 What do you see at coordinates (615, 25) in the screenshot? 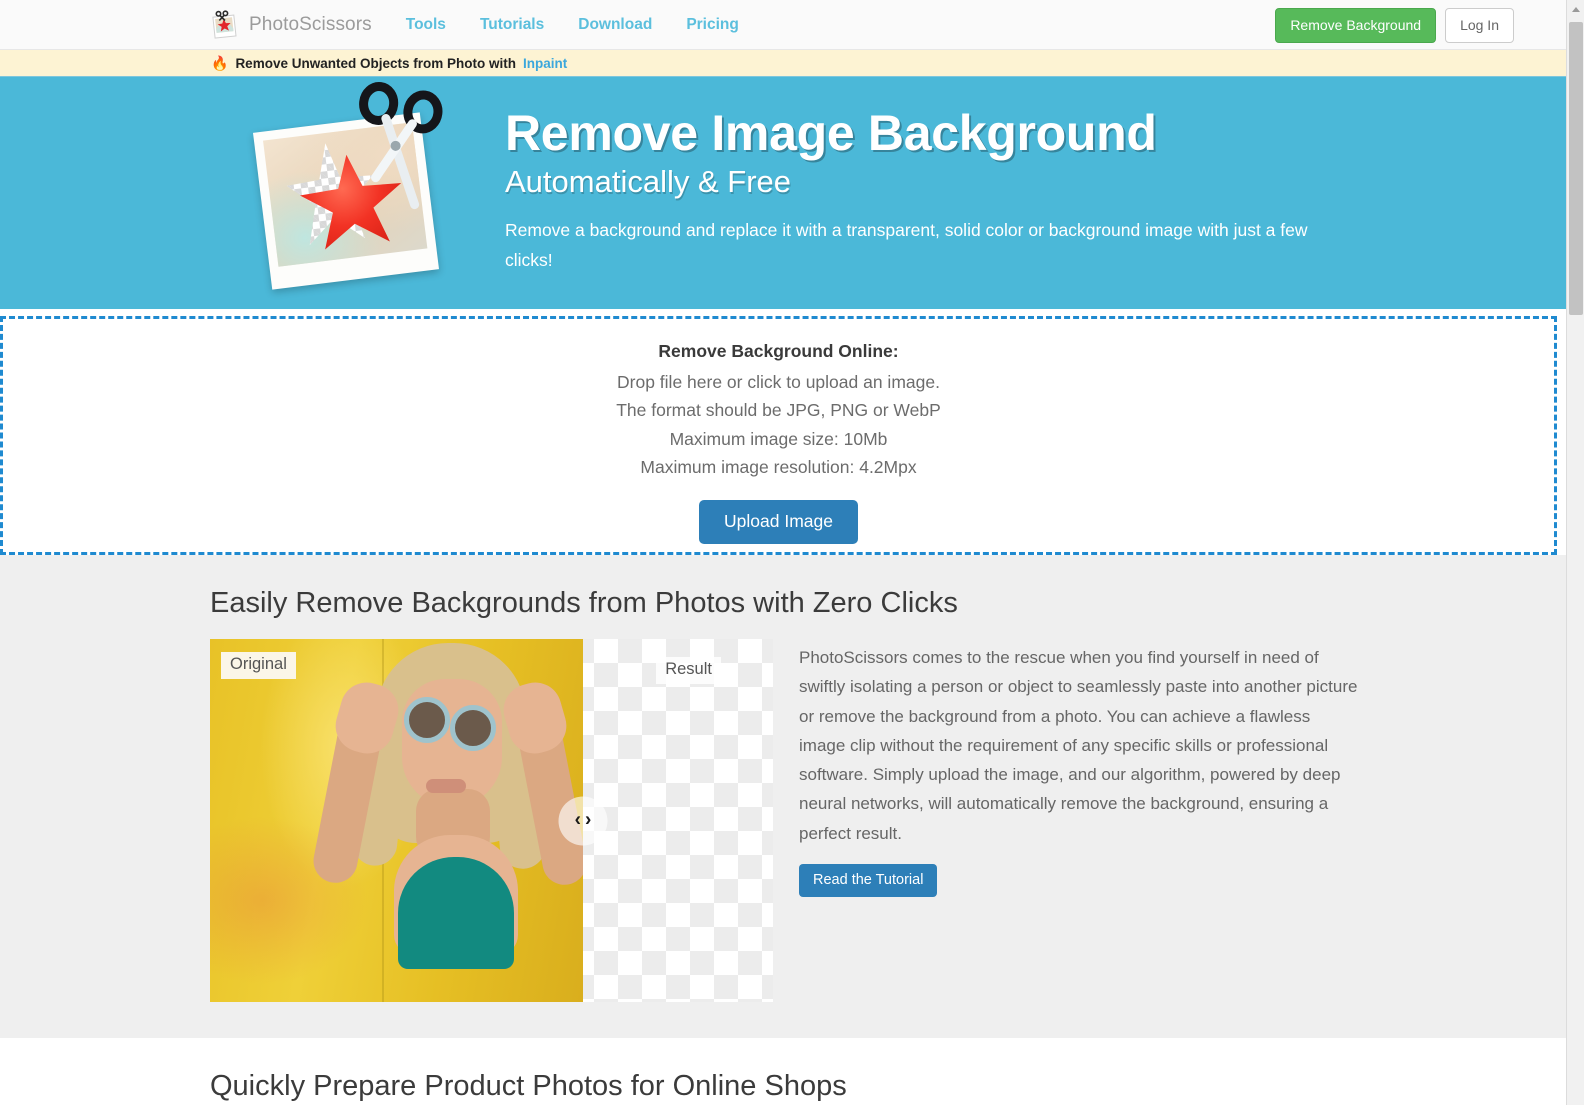
I see `nav-item-download: Download` at bounding box center [615, 25].